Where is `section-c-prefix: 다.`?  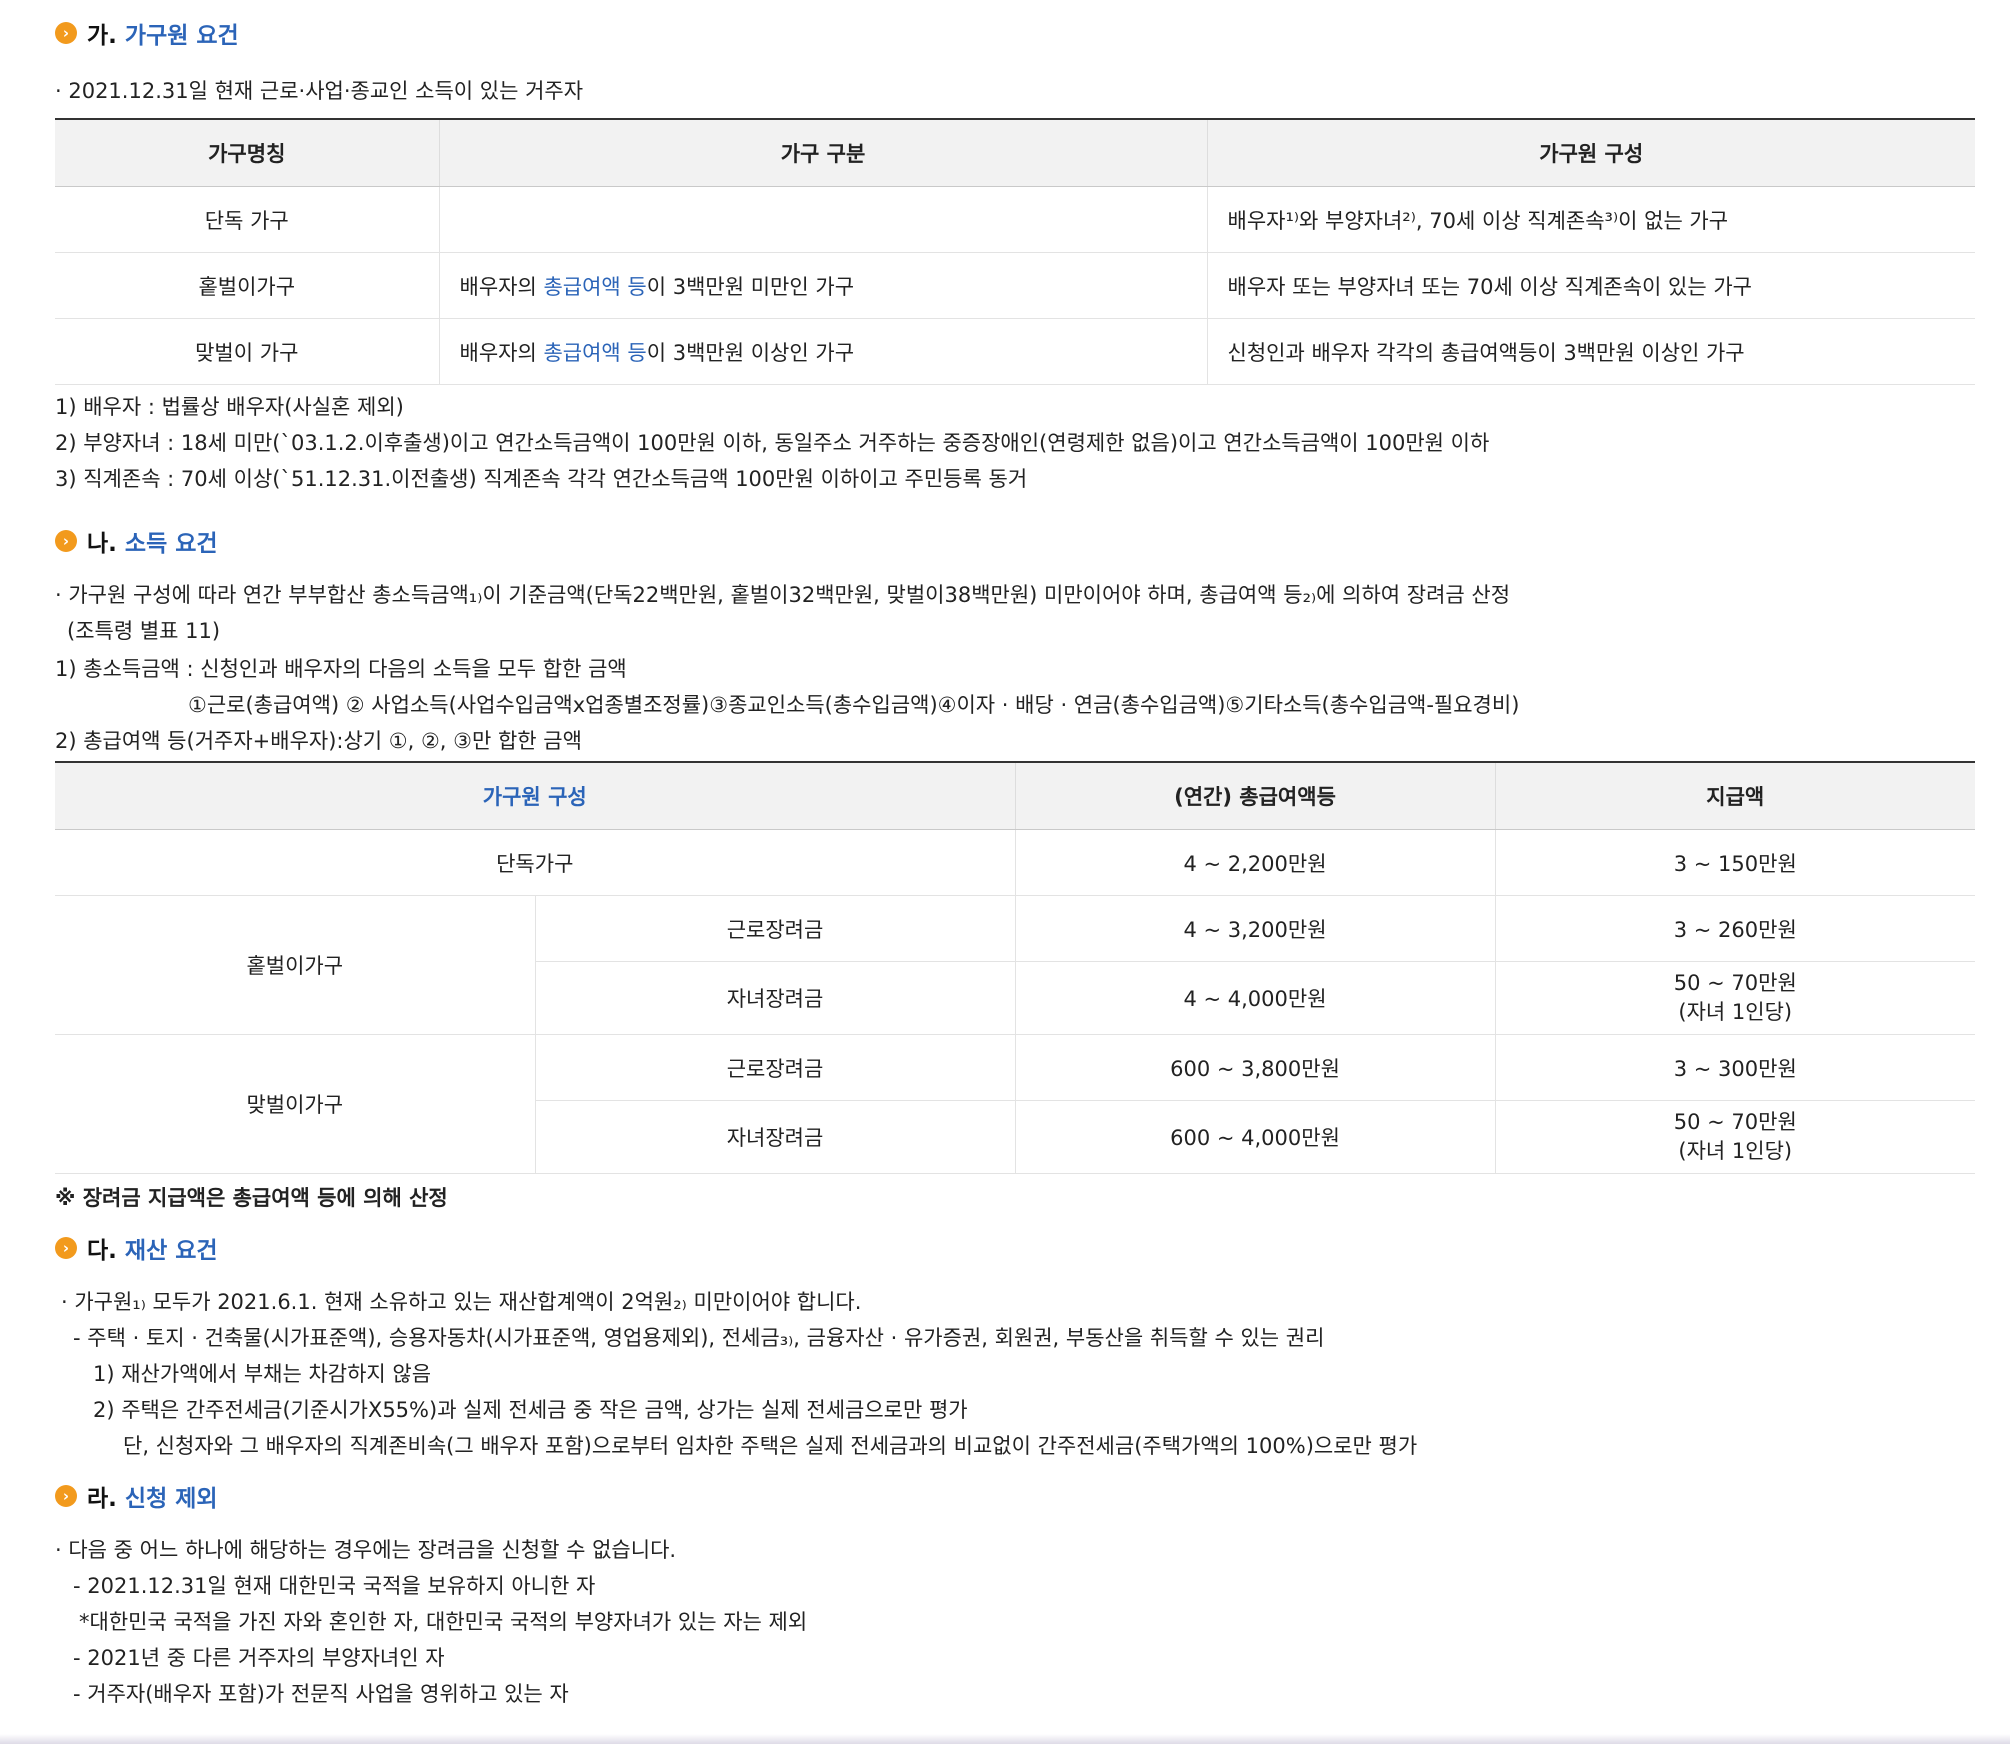 section-c-prefix: 다. is located at coordinates (102, 1251).